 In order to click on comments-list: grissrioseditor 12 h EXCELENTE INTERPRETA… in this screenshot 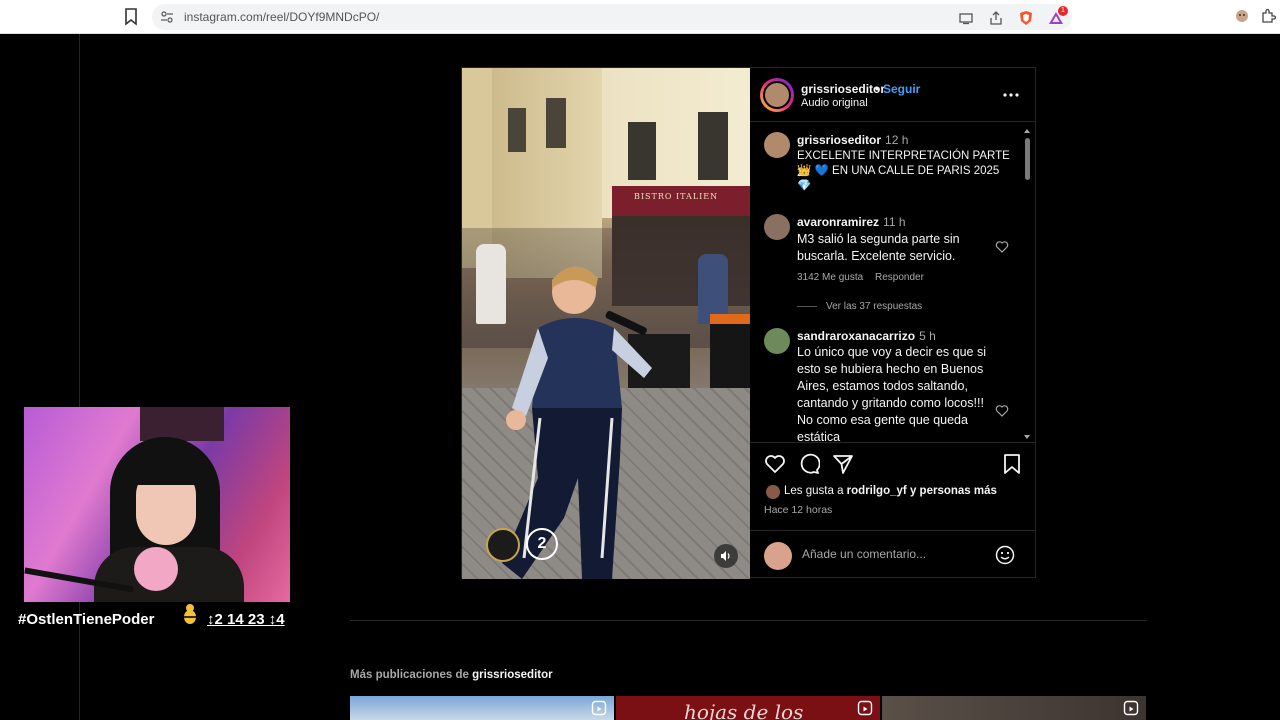, I will do `click(893, 282)`.